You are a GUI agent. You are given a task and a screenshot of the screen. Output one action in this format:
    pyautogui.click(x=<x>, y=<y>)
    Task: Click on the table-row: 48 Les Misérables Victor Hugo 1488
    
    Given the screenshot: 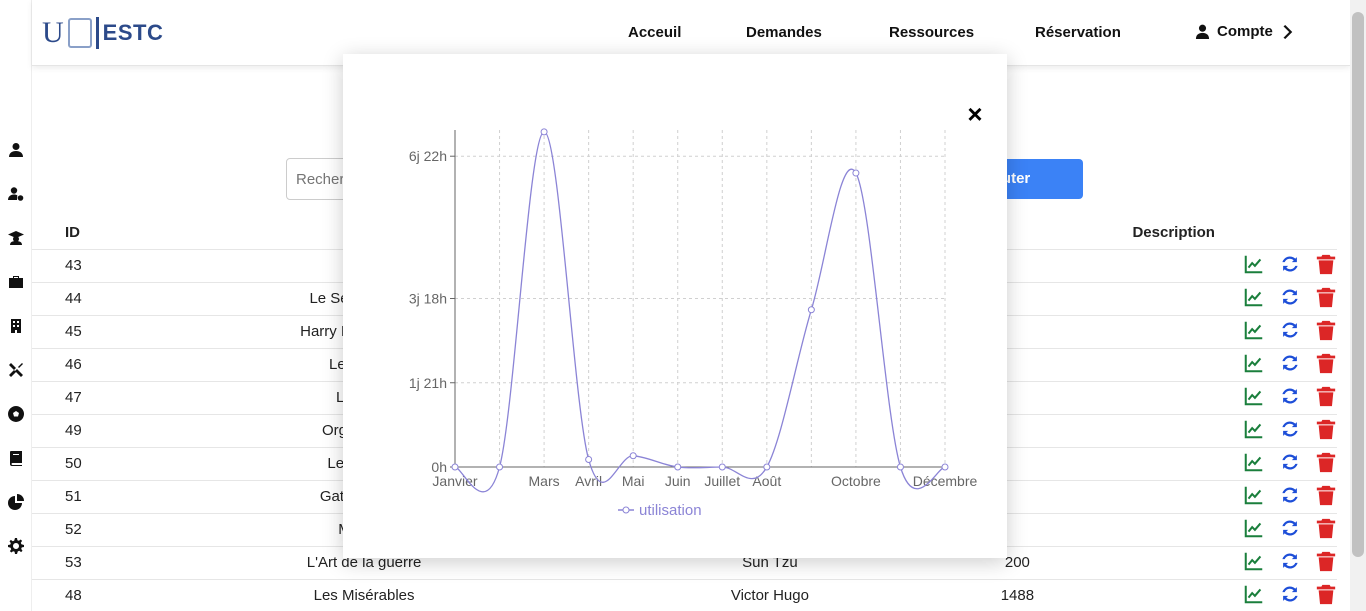 What is the action you would take?
    pyautogui.click(x=684, y=594)
    